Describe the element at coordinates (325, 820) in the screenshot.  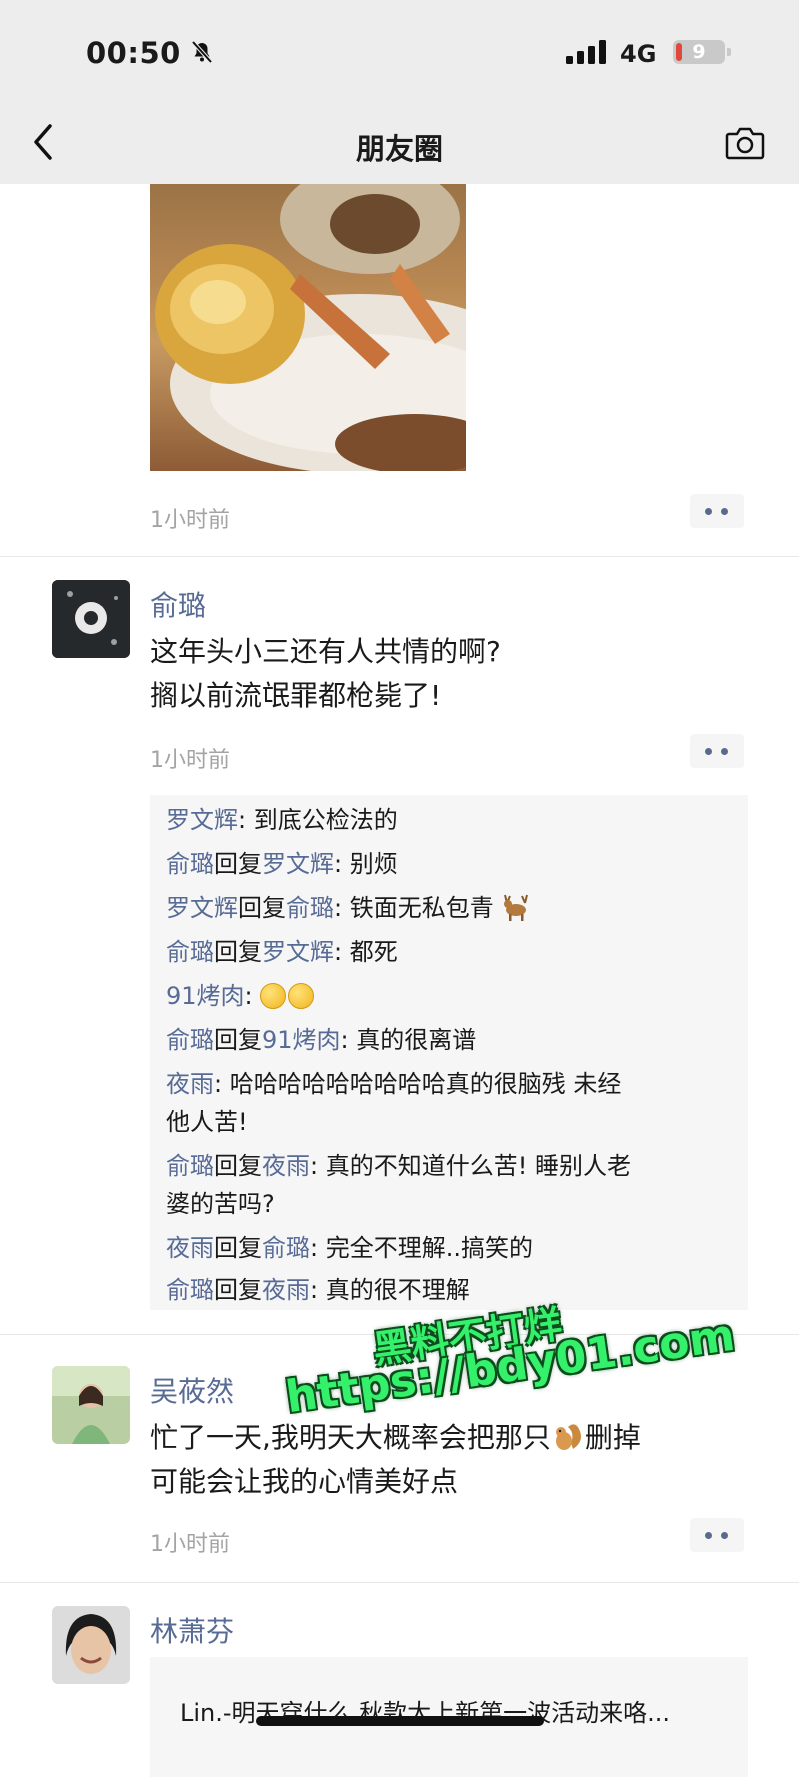
I see `comment-text: 到底公检法的` at that location.